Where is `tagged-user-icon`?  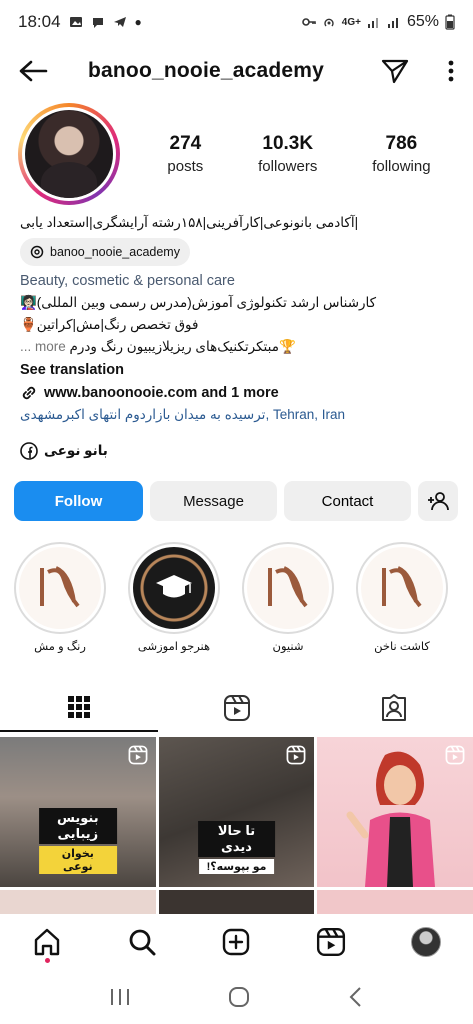 tagged-user-icon is located at coordinates (394, 707).